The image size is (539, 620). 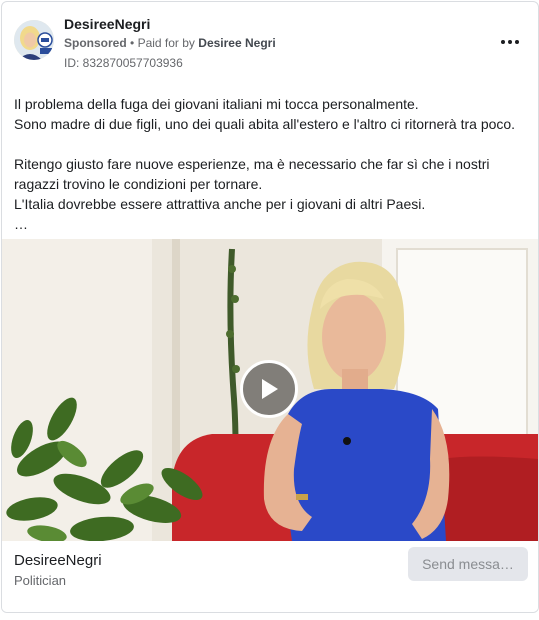 I want to click on sponsor-line: Sponsored • Paid for by Desiree Negri, so click(x=170, y=43).